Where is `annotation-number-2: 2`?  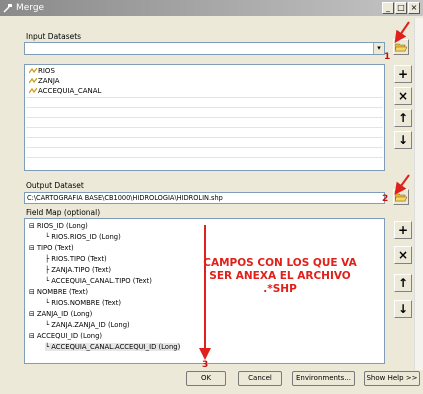 annotation-number-2: 2 is located at coordinates (385, 199).